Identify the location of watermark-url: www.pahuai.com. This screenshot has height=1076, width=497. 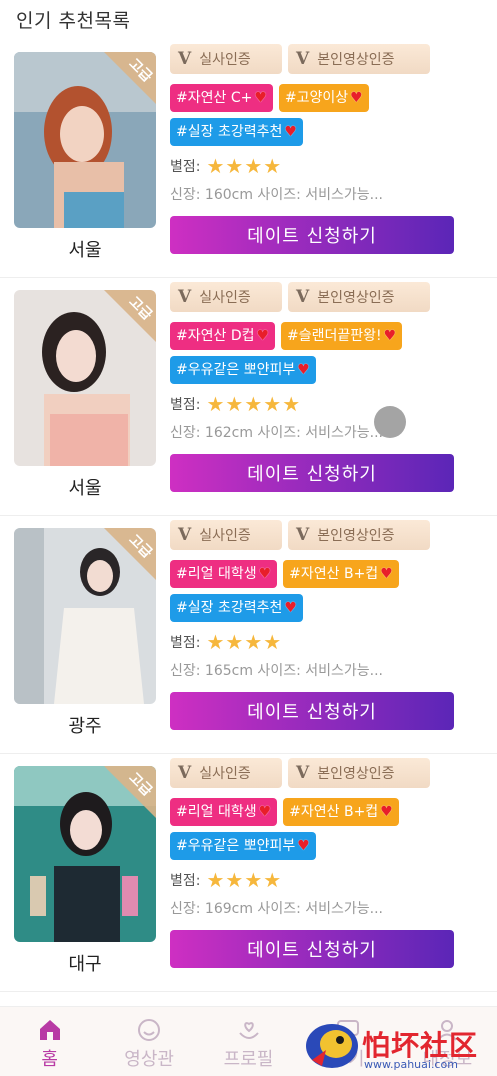
(411, 1064).